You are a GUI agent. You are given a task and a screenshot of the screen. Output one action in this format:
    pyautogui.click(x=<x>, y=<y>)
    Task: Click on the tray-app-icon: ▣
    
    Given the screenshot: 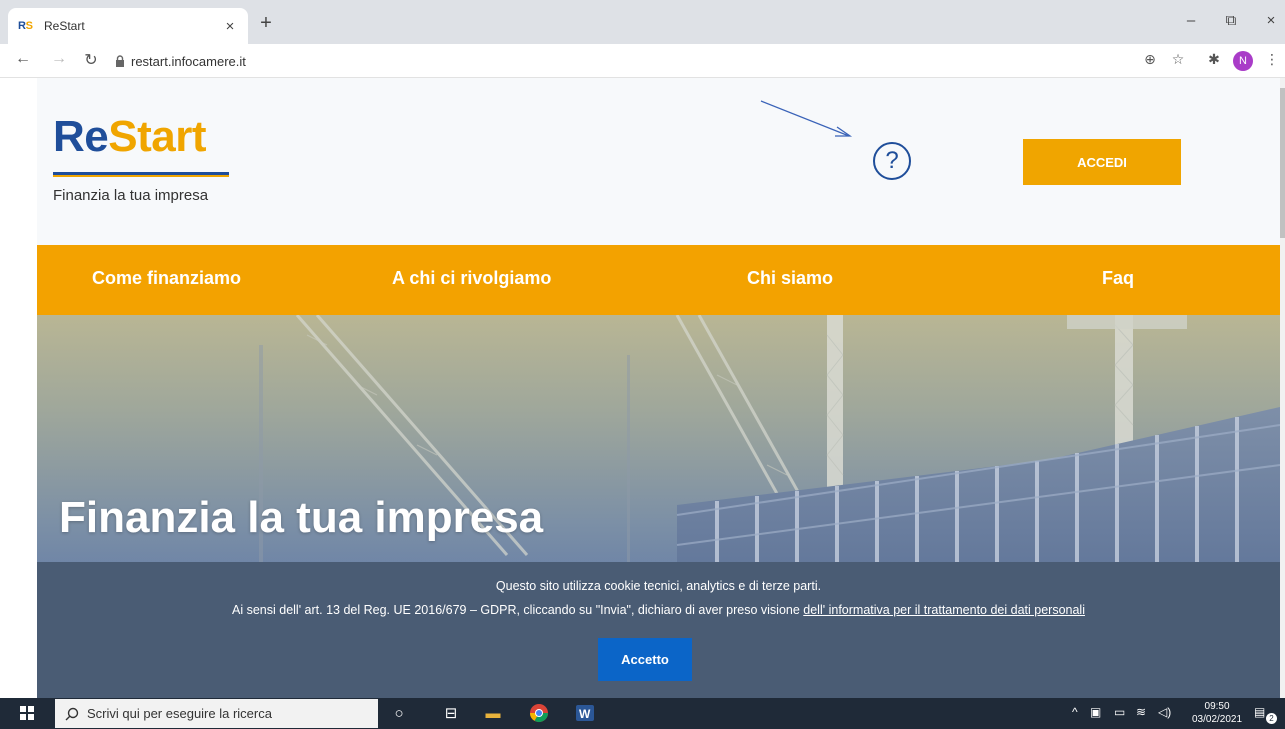 What is the action you would take?
    pyautogui.click(x=1095, y=712)
    